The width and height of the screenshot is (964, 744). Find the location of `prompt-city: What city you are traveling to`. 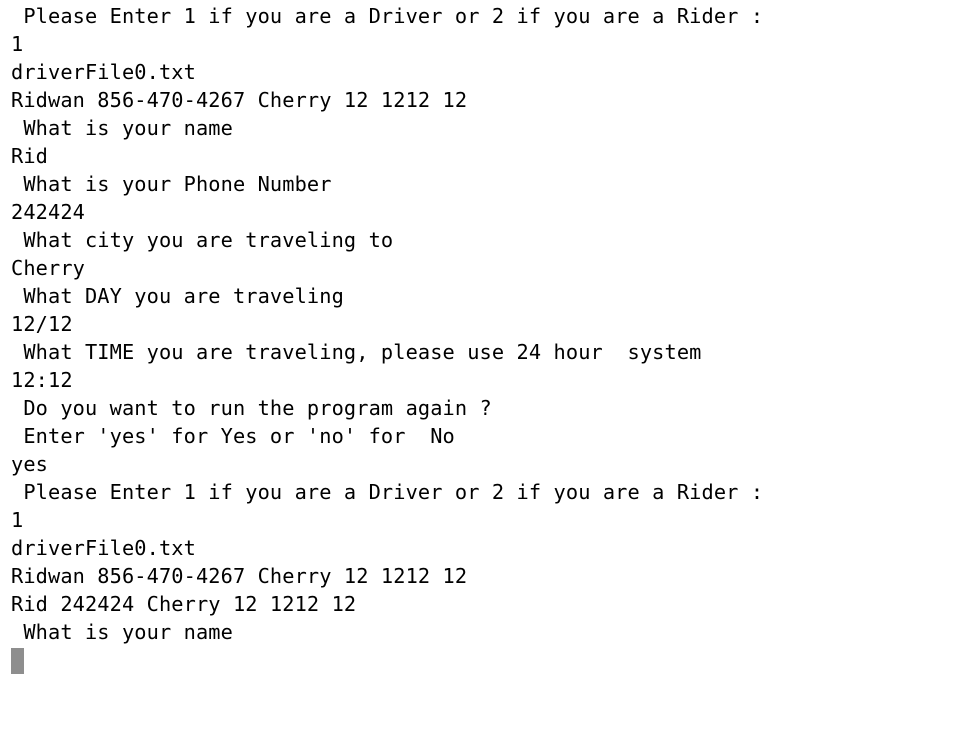

prompt-city: What city you are traveling to is located at coordinates (202, 240).